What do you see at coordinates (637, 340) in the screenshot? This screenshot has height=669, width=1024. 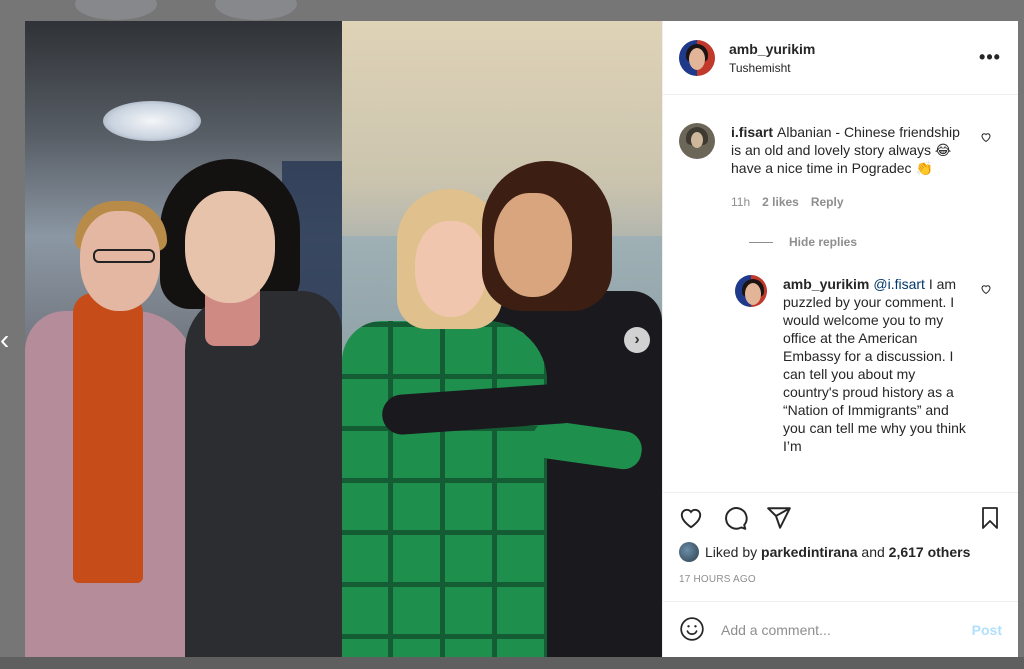 I see `carousel-next-button: ›` at bounding box center [637, 340].